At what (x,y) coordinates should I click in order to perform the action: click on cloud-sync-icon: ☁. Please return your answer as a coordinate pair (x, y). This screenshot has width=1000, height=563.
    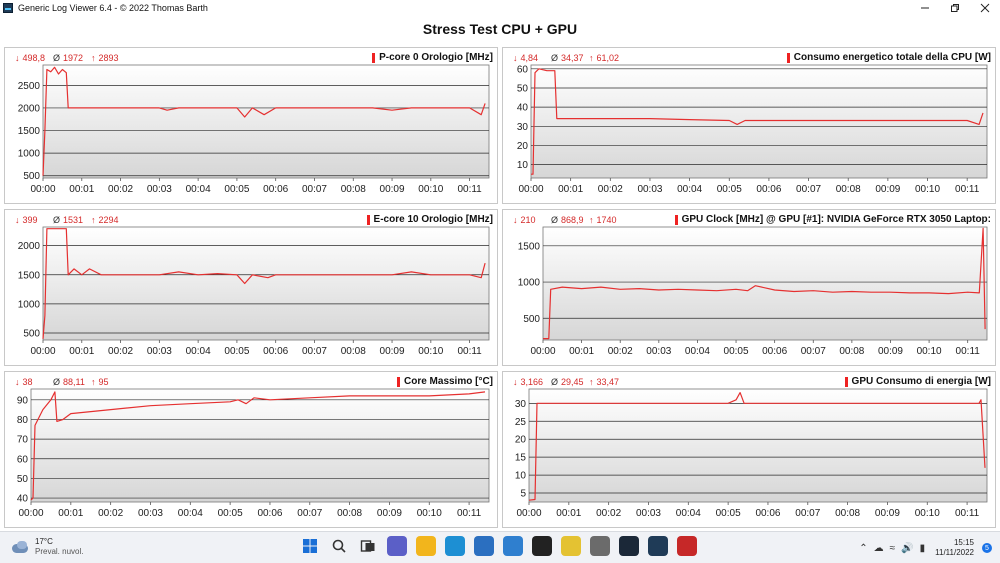
    Looking at the image, I should click on (879, 548).